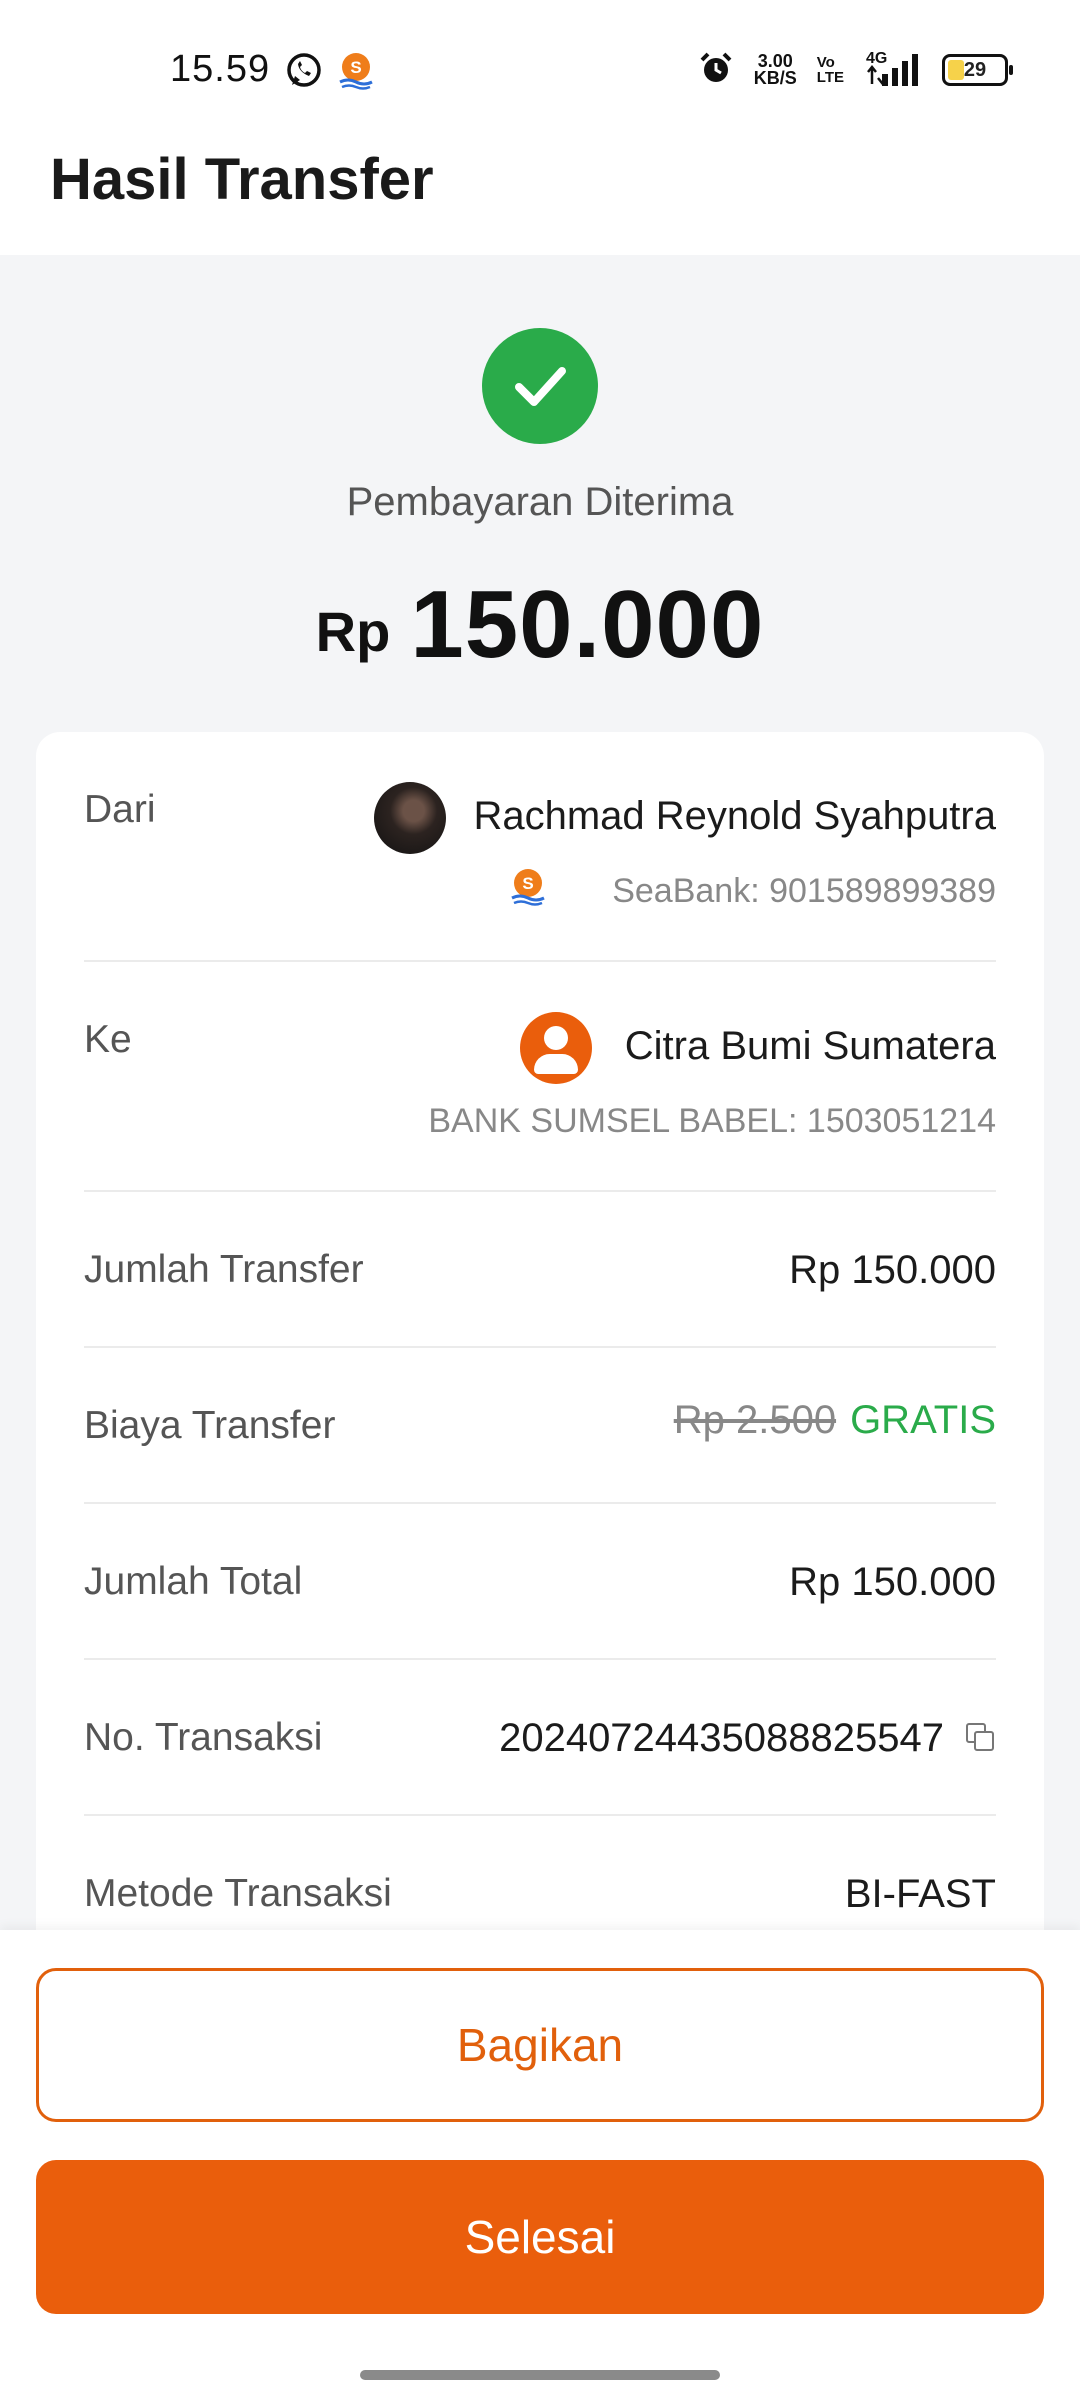 The width and height of the screenshot is (1080, 2400). I want to click on volte-bottom: LTE, so click(830, 77).